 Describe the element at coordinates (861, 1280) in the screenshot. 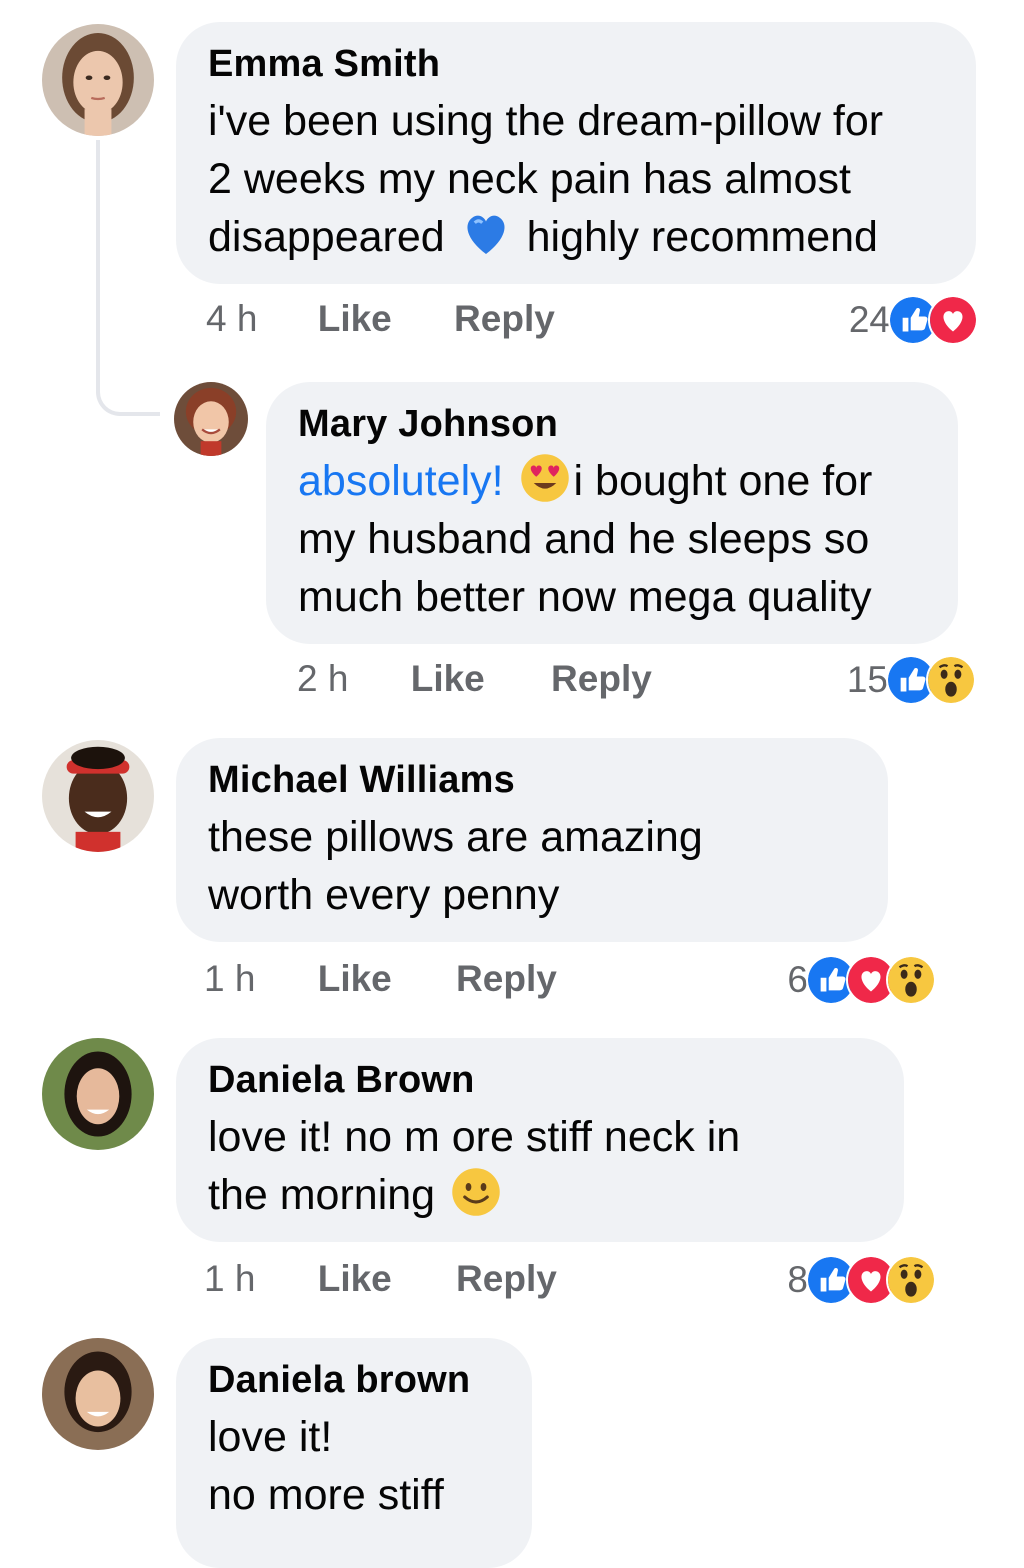

I see `reaction-summary: 8` at that location.